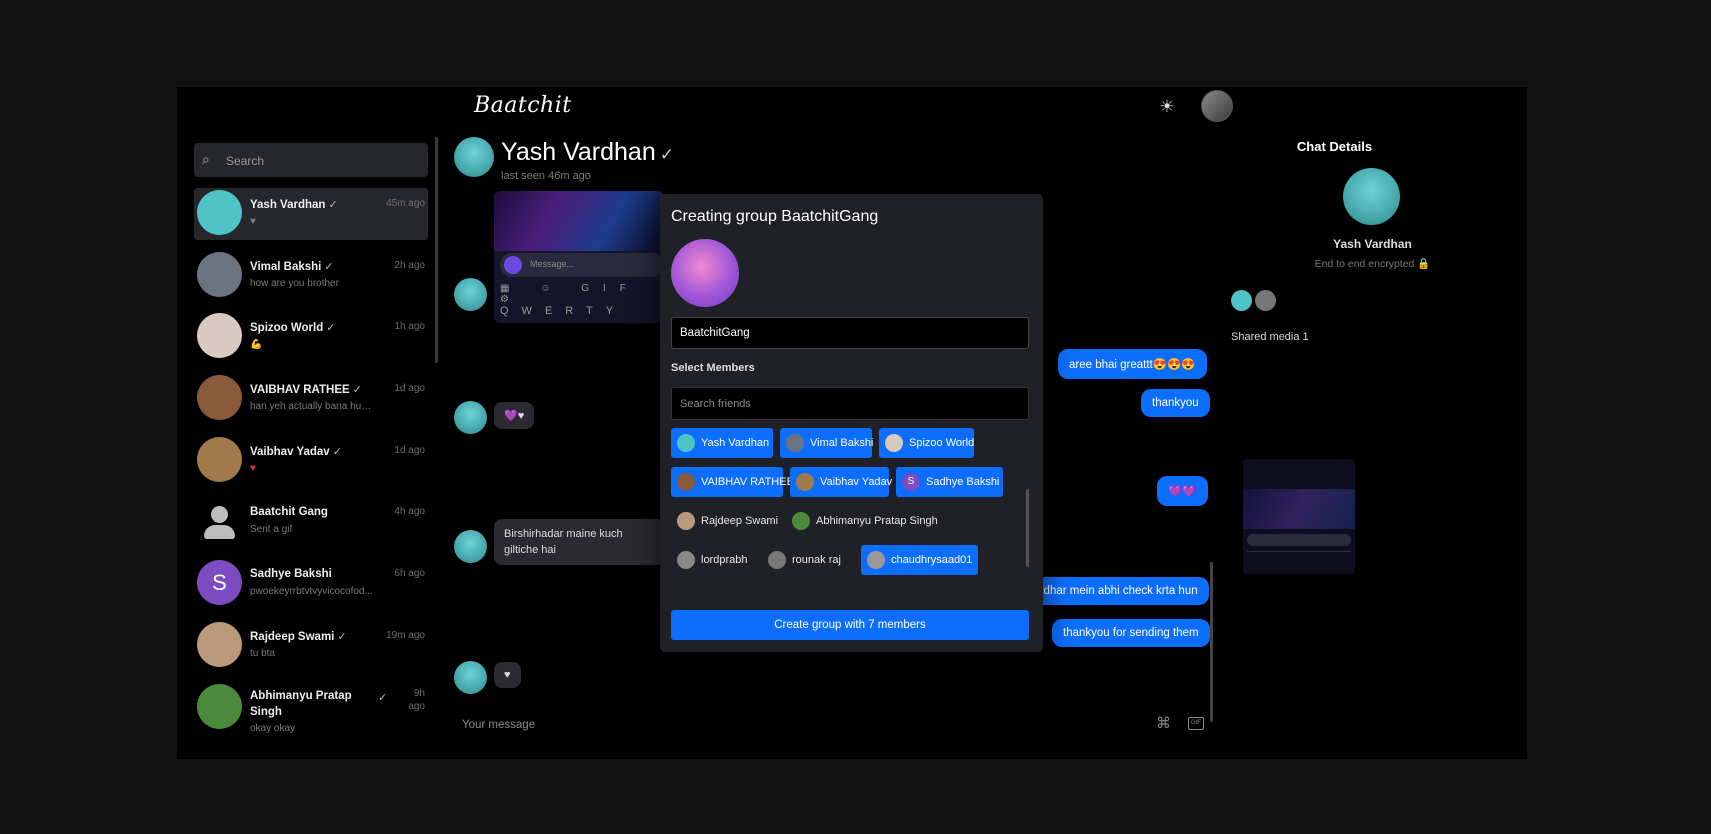 The width and height of the screenshot is (1711, 834). I want to click on message-bubble: 💜💜, so click(1182, 491).